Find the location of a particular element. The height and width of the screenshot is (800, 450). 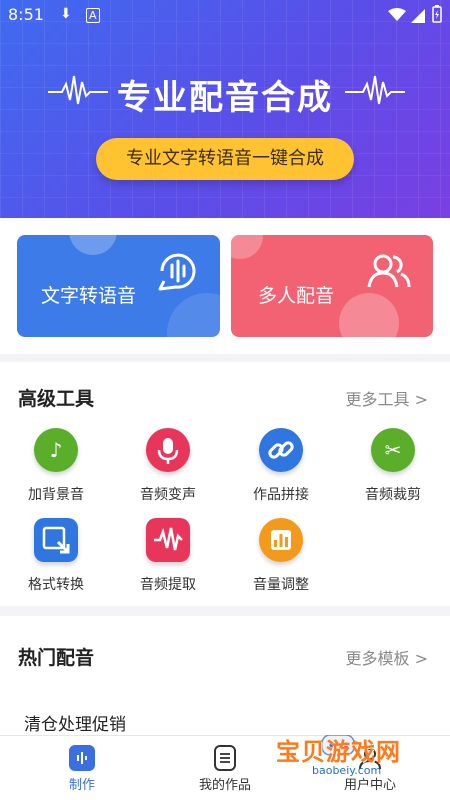

tool-label: 音量调整 is located at coordinates (281, 585).